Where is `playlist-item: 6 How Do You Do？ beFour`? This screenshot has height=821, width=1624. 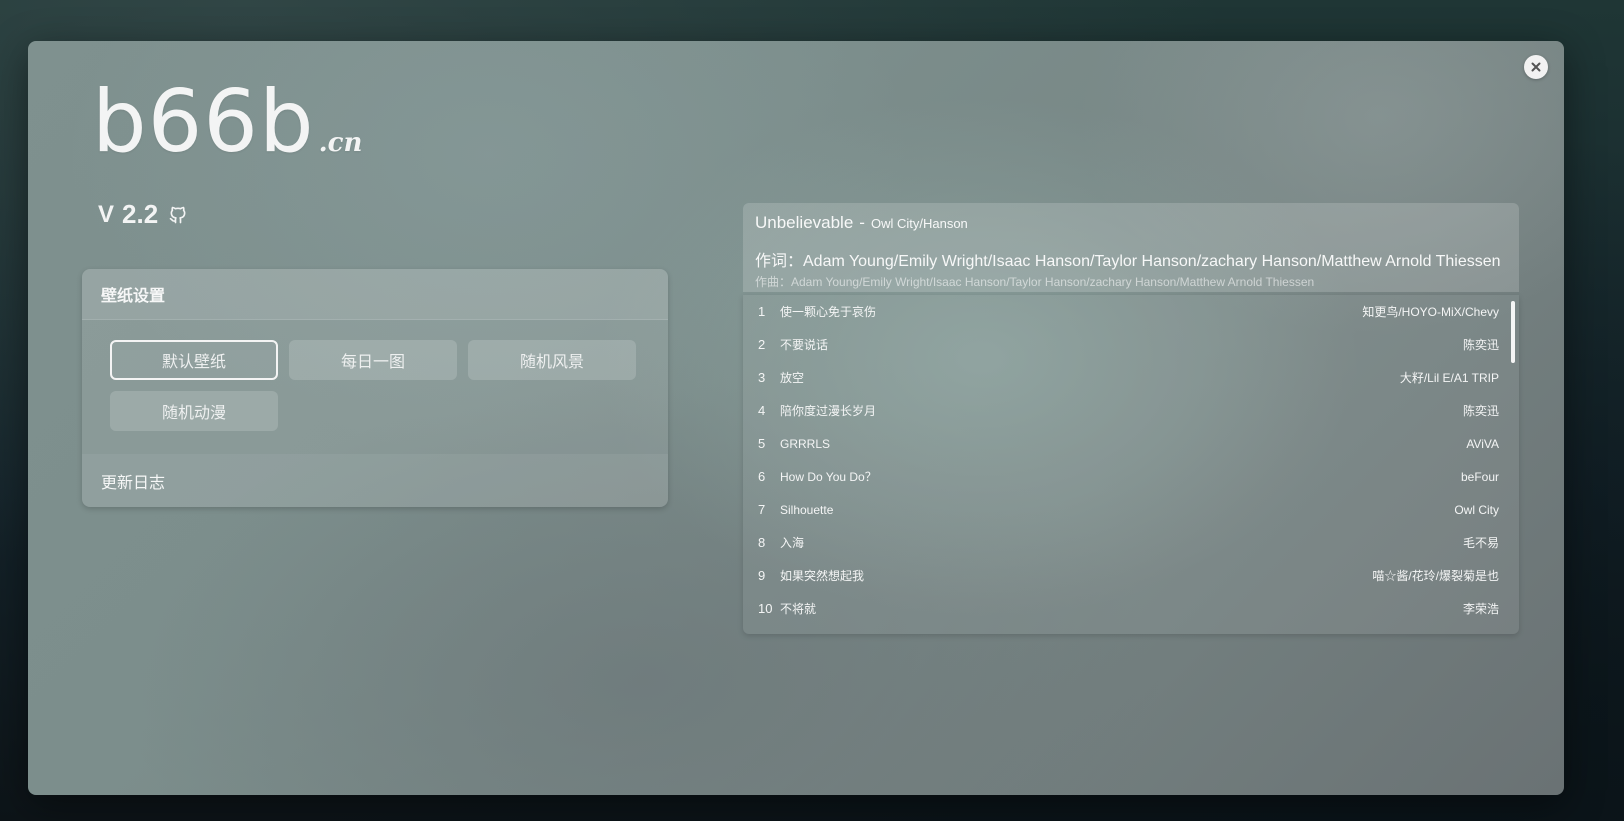
playlist-item: 6 How Do You Do？ beFour is located at coordinates (1131, 476).